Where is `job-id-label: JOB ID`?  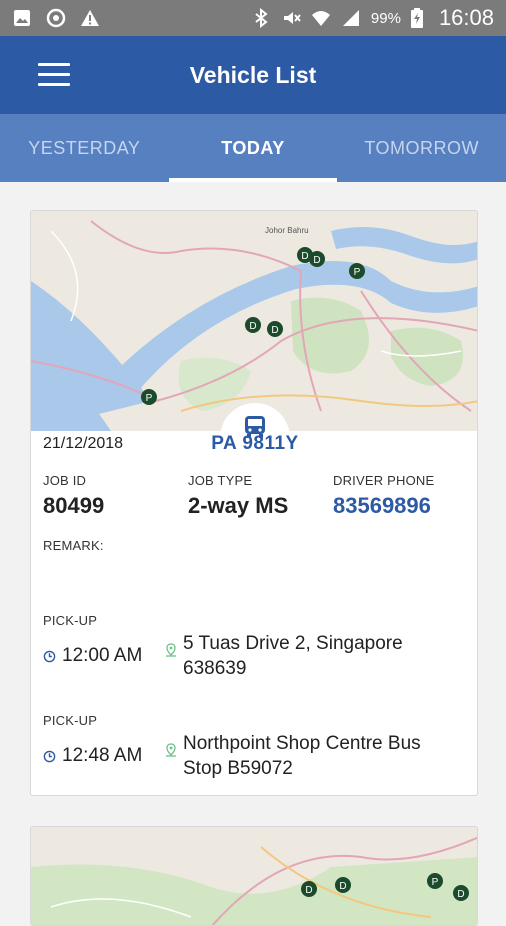 job-id-label: JOB ID is located at coordinates (65, 480).